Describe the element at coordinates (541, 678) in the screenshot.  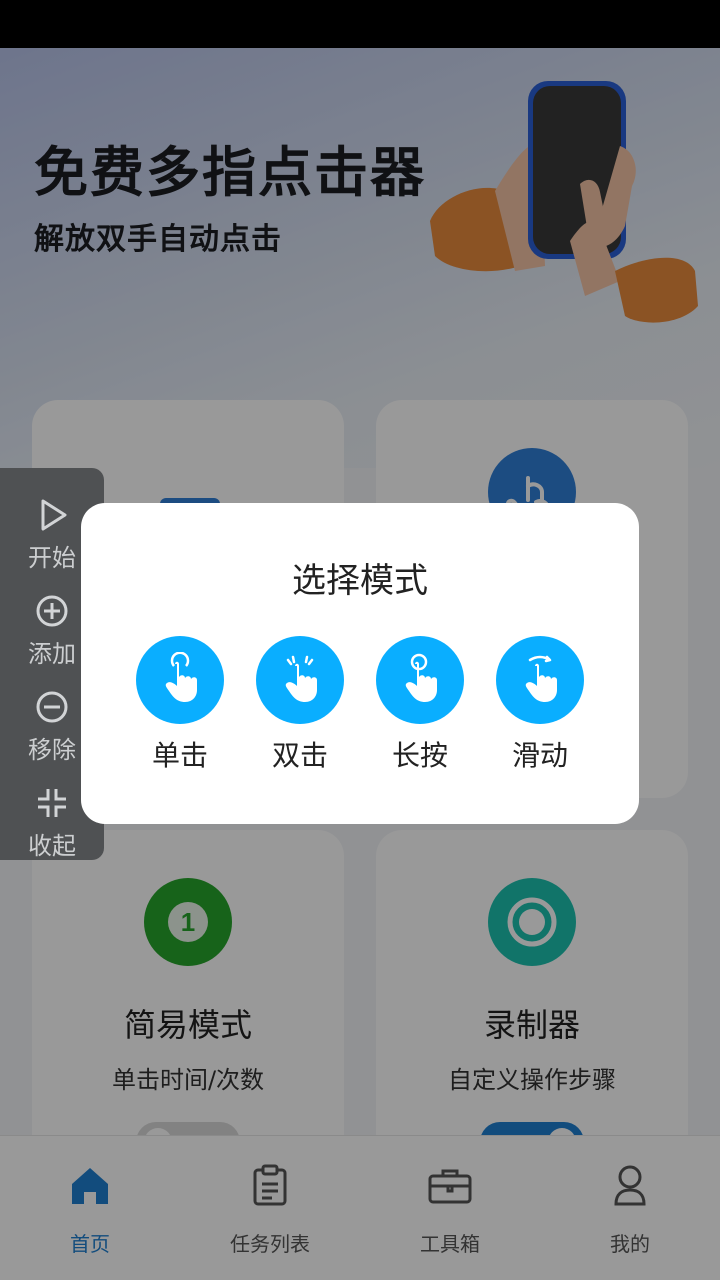
I see `swipe-icon` at that location.